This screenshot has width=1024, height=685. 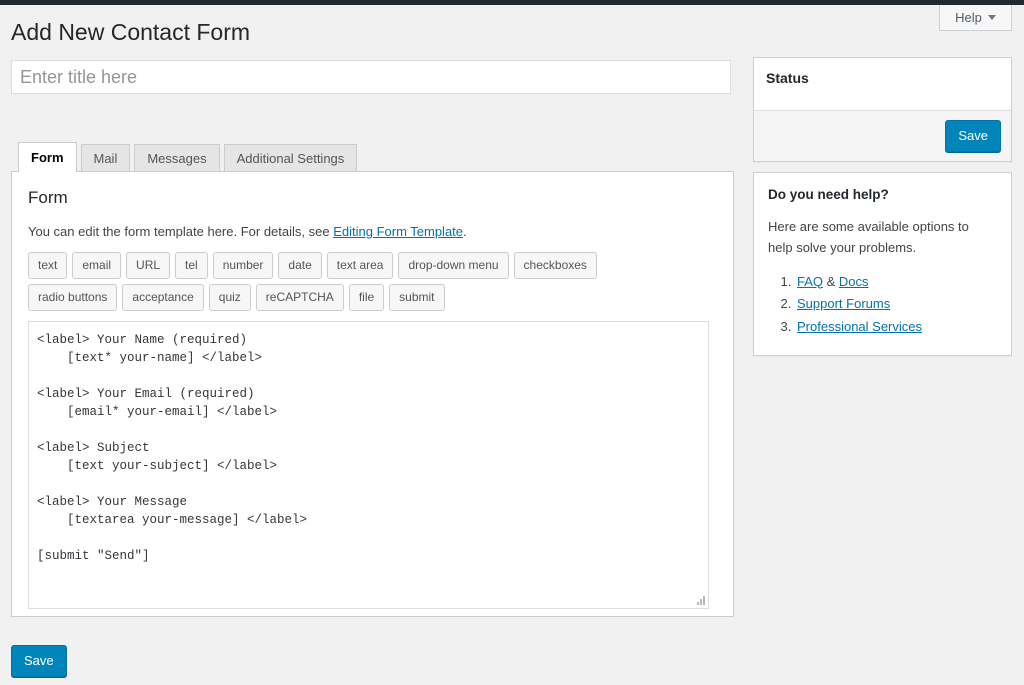 What do you see at coordinates (97, 265) in the screenshot?
I see `tag-button-email: email` at bounding box center [97, 265].